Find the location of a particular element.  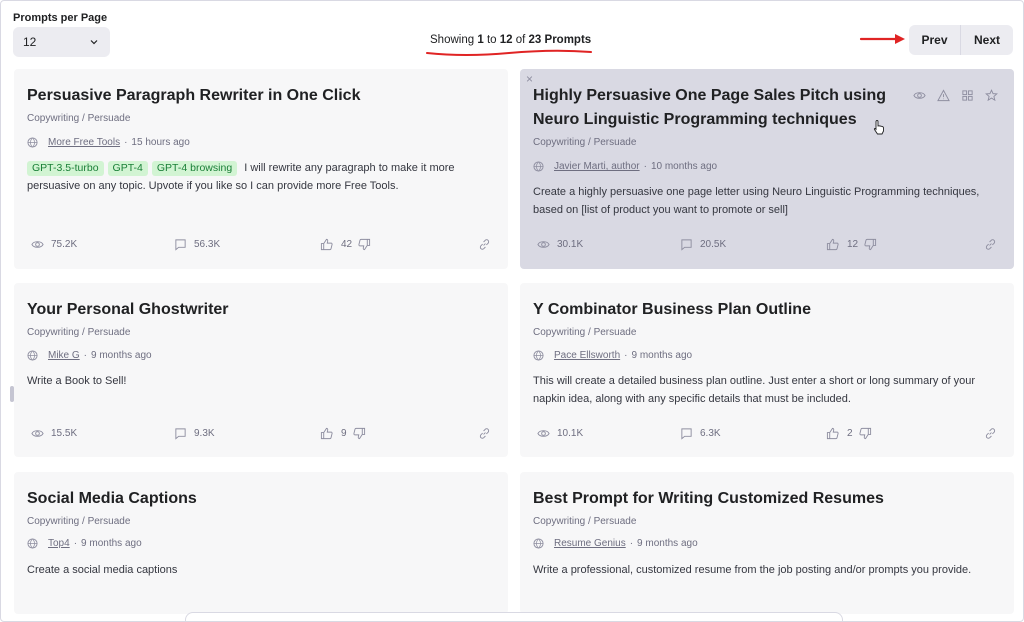

posted-time: 15 hours ago is located at coordinates (160, 142).